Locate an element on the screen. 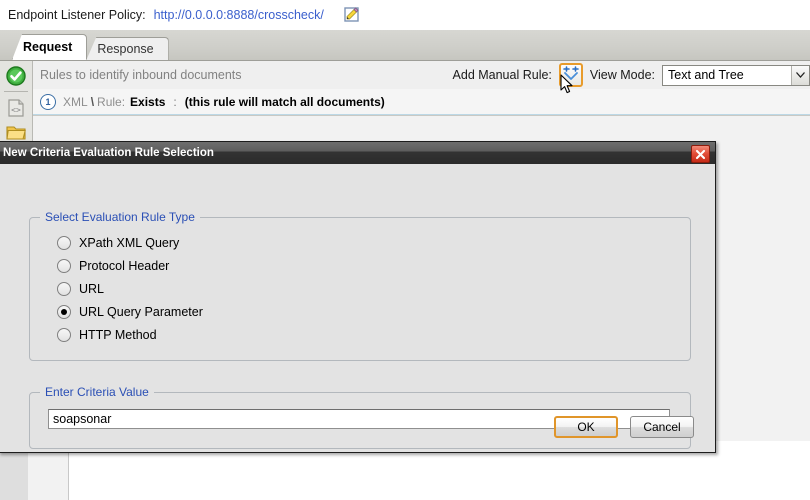  add-manual-rule-button is located at coordinates (570, 75).